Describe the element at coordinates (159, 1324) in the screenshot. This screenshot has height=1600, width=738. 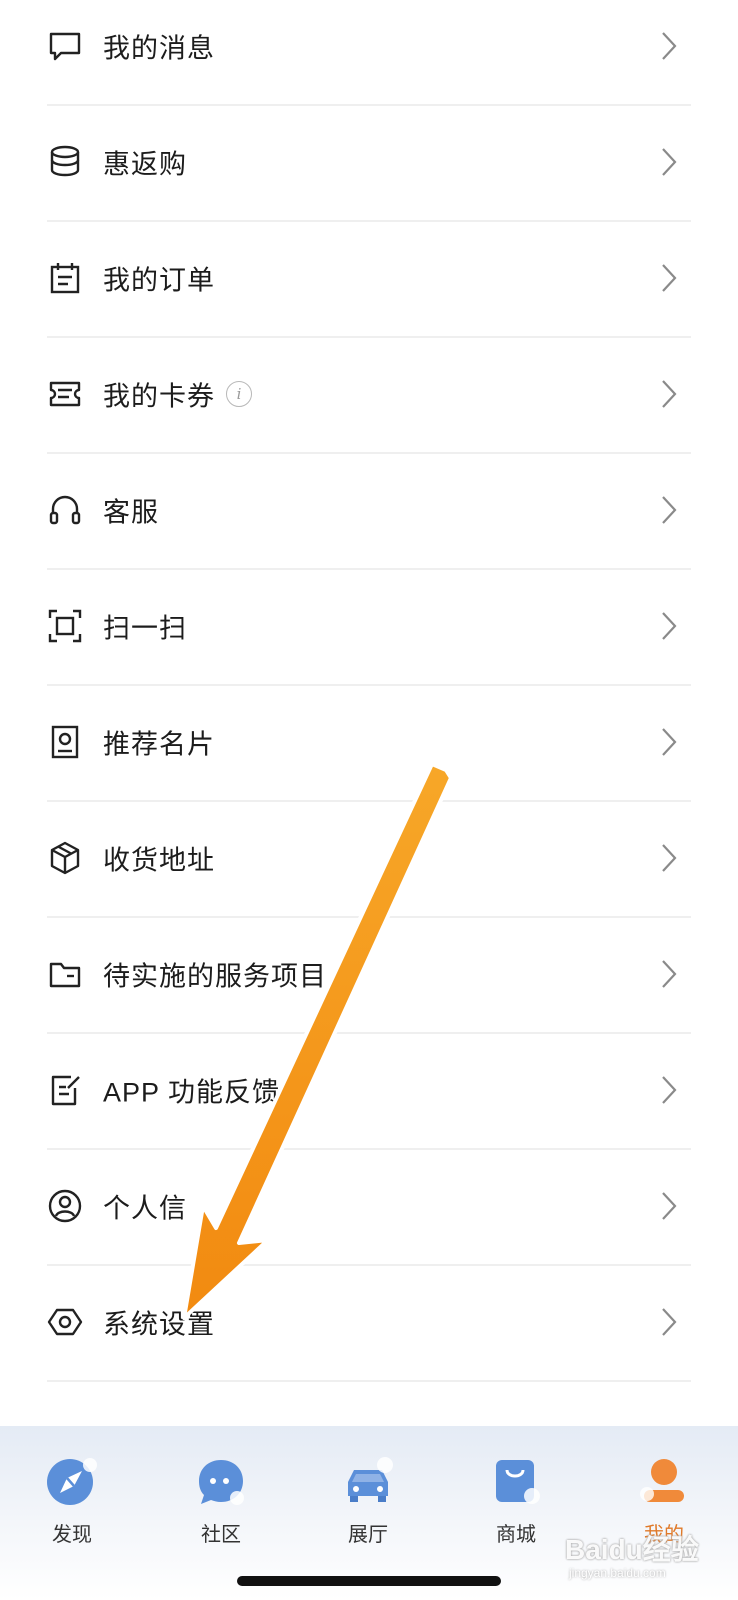
I see `menu-item-label: 系统设置` at that location.